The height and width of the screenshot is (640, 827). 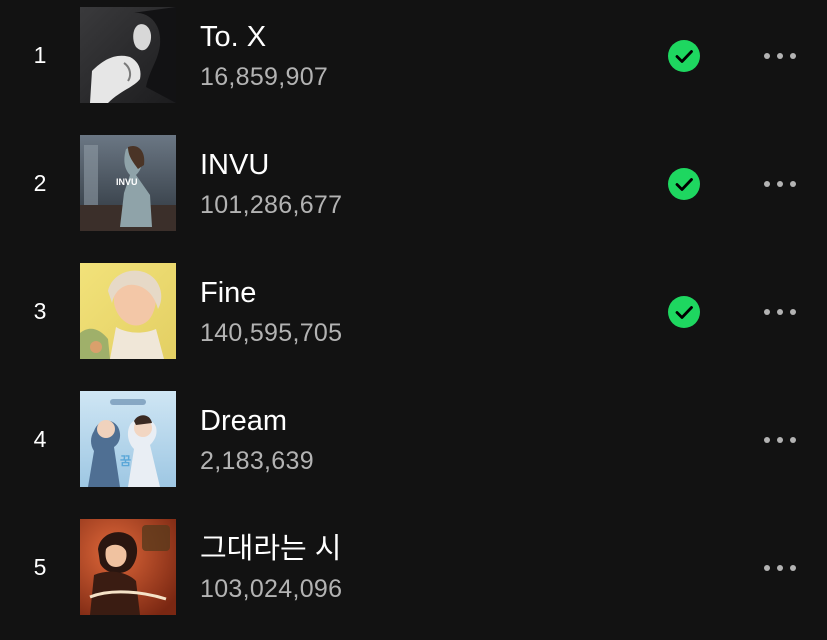 What do you see at coordinates (125, 461) in the screenshot?
I see `svg-text: 꿈` at bounding box center [125, 461].